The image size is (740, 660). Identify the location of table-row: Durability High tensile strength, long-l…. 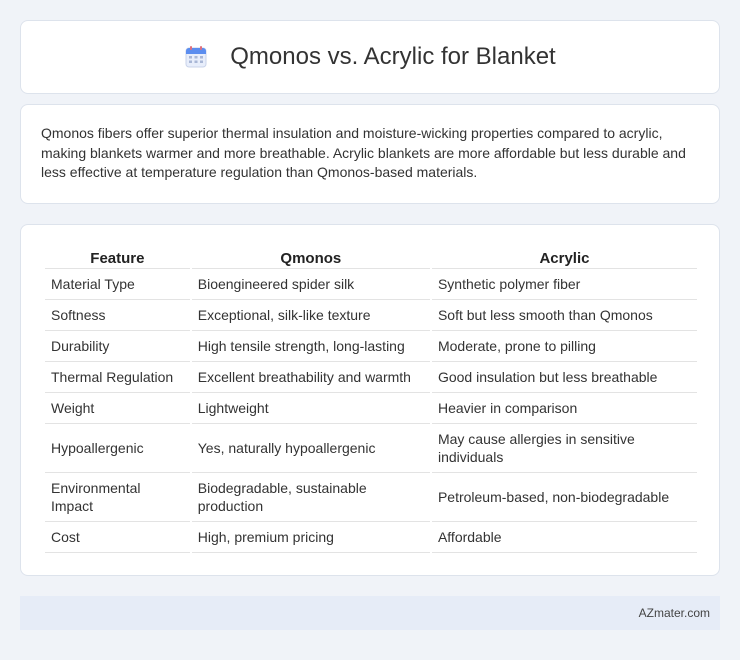
(371, 346).